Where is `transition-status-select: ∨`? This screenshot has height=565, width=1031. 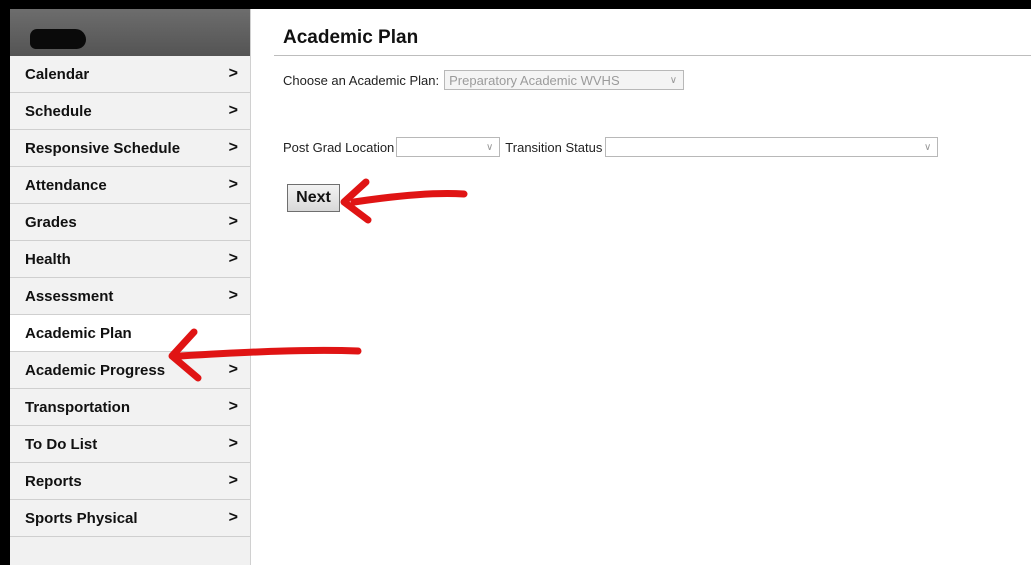 transition-status-select: ∨ is located at coordinates (772, 147).